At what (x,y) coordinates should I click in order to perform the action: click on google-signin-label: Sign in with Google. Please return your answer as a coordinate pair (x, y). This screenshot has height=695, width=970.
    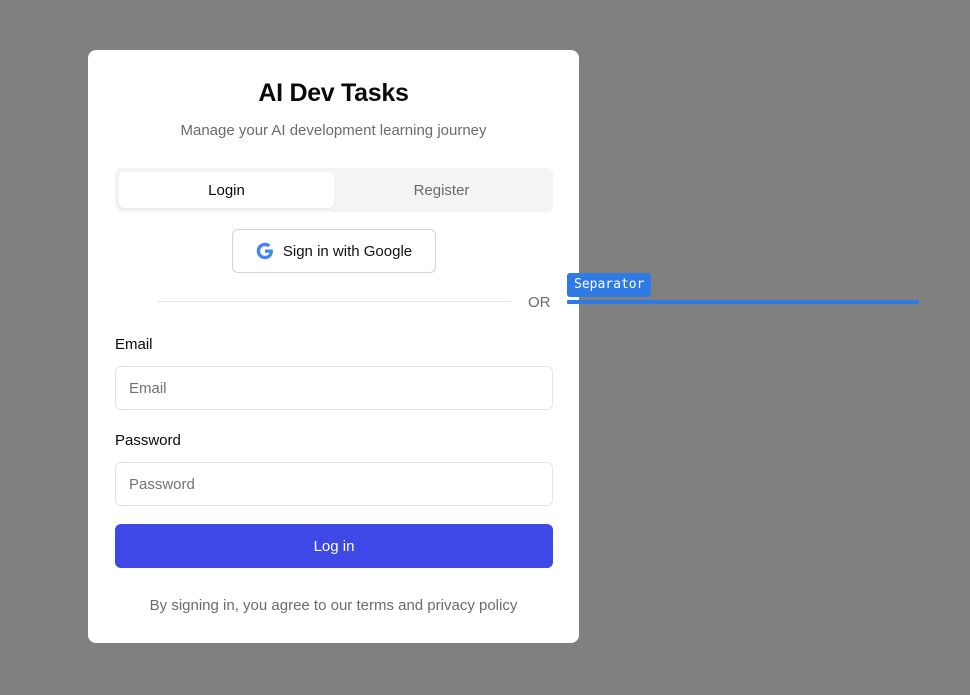
    Looking at the image, I should click on (347, 251).